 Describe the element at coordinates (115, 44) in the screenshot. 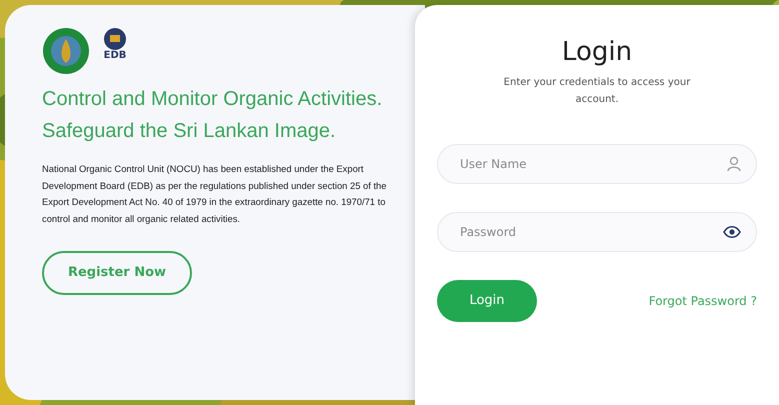

I see `edb-logo: EDB` at that location.